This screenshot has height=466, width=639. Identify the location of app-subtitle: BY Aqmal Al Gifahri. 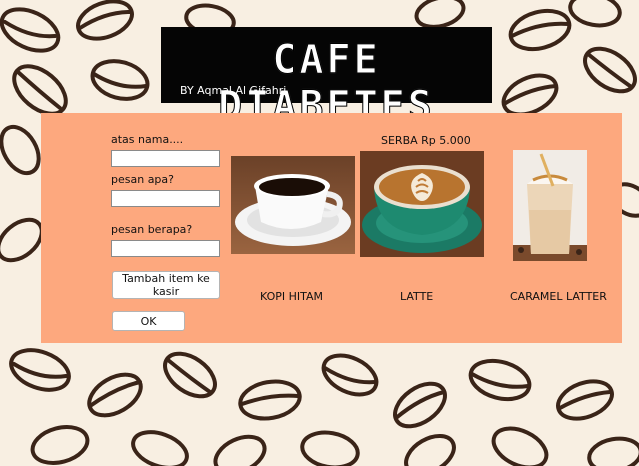
(233, 90).